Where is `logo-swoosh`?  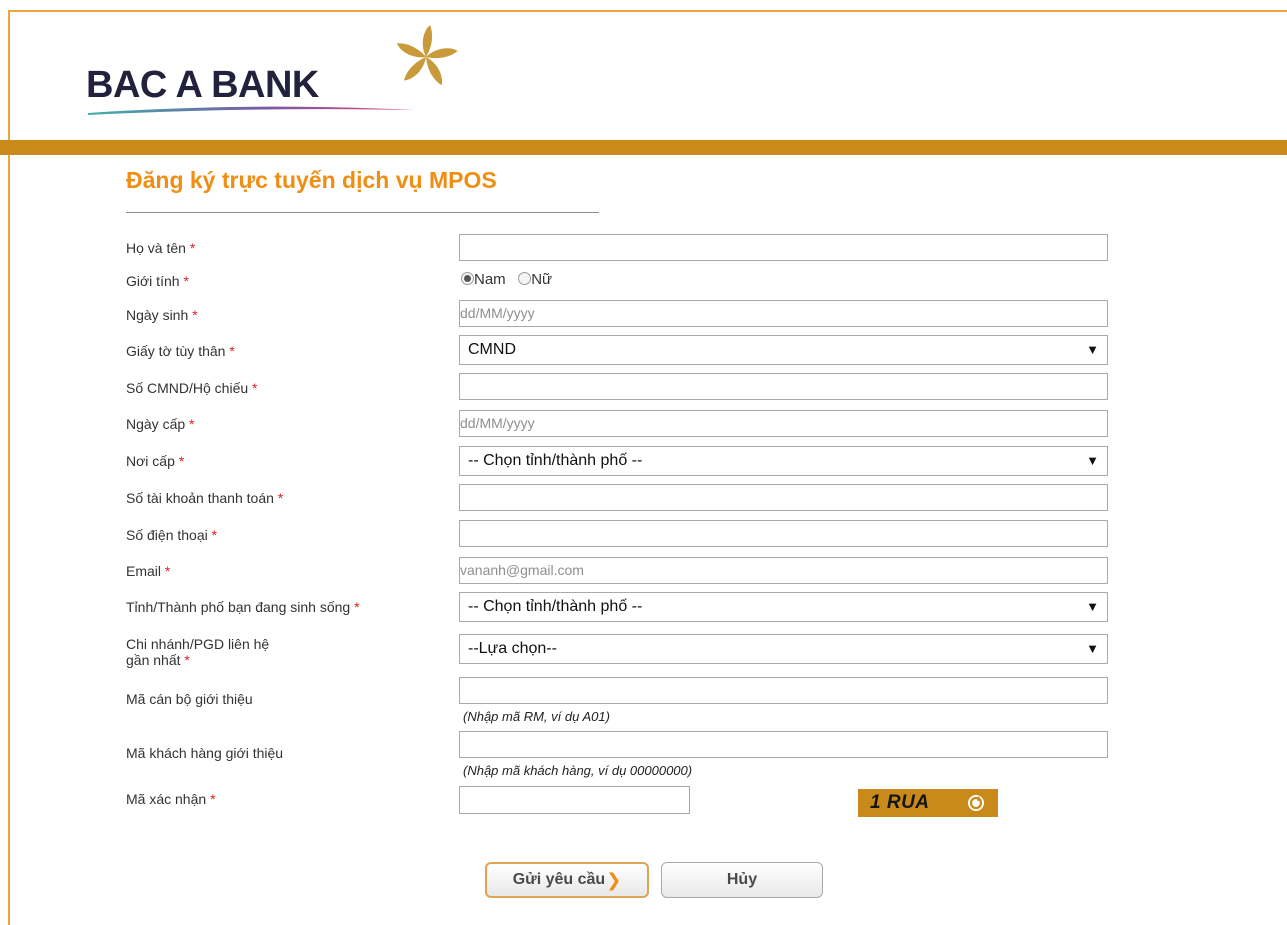
logo-swoosh is located at coordinates (251, 110).